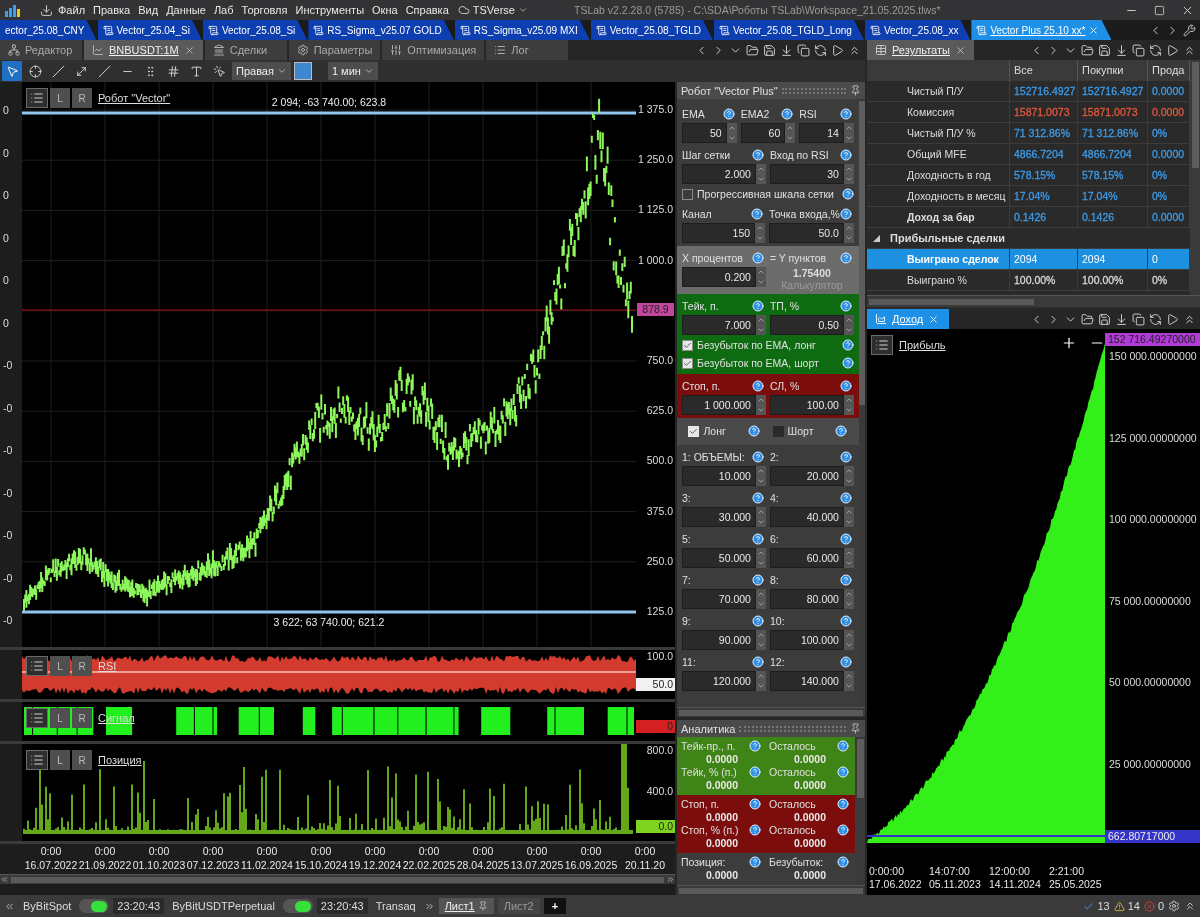 The image size is (1200, 917). Describe the element at coordinates (1169, 70) in the screenshot. I see `column-header: Прода` at that location.